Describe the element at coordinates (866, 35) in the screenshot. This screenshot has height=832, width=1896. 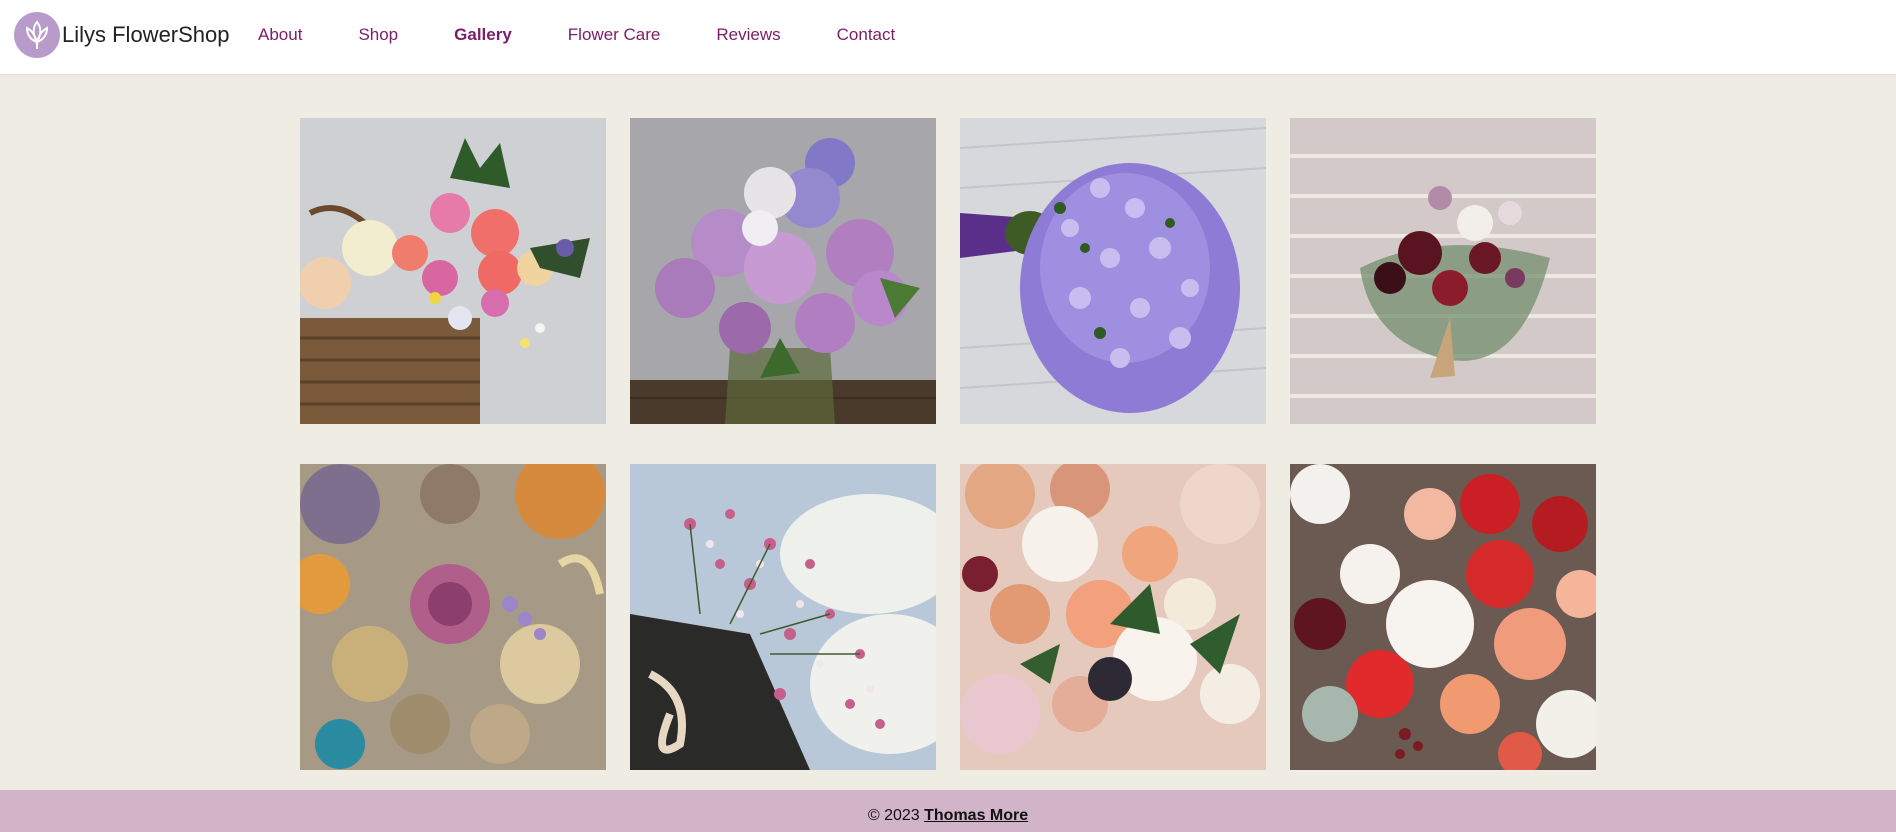
I see `nav-contact: Contact` at that location.